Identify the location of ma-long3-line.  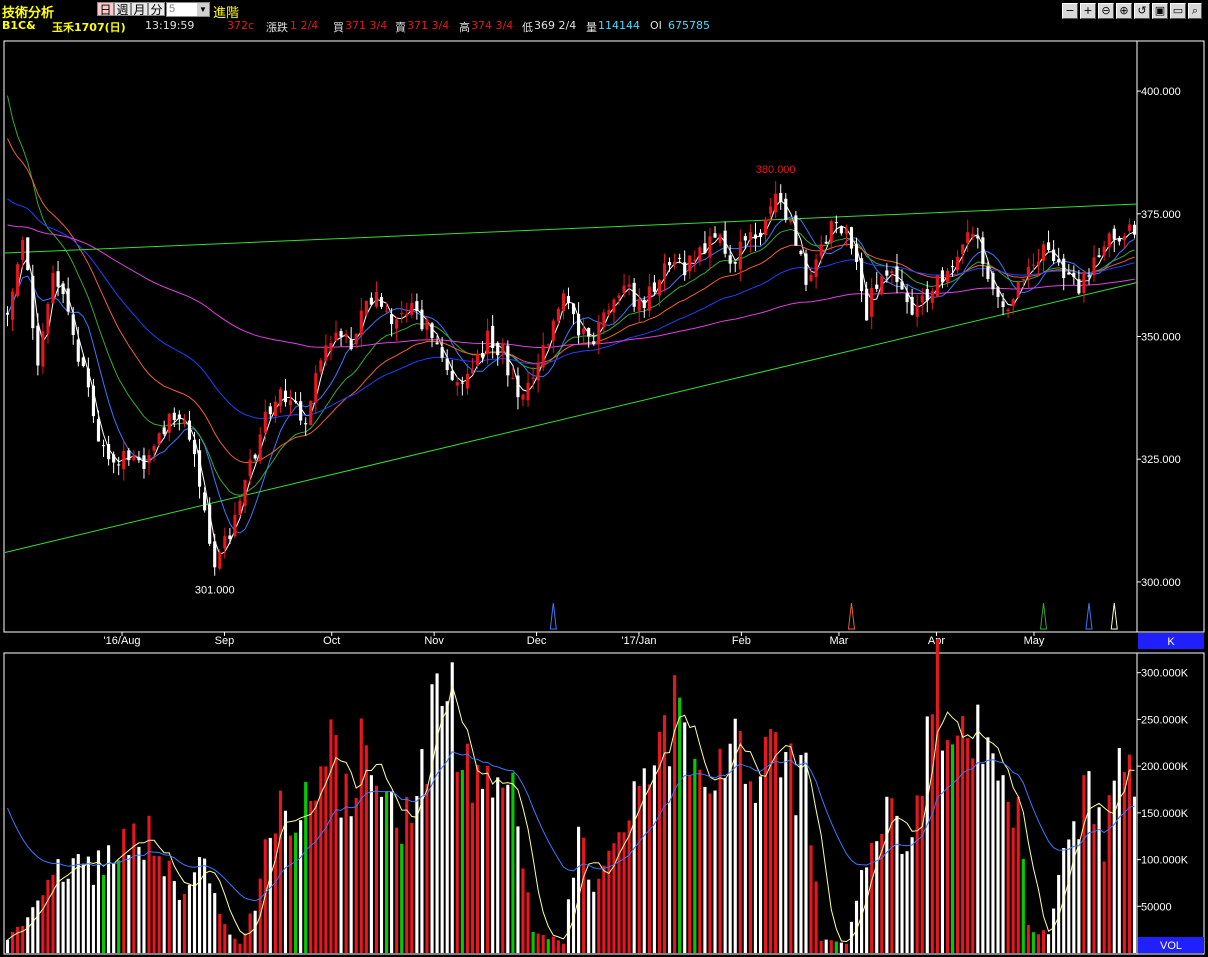
(571, 286).